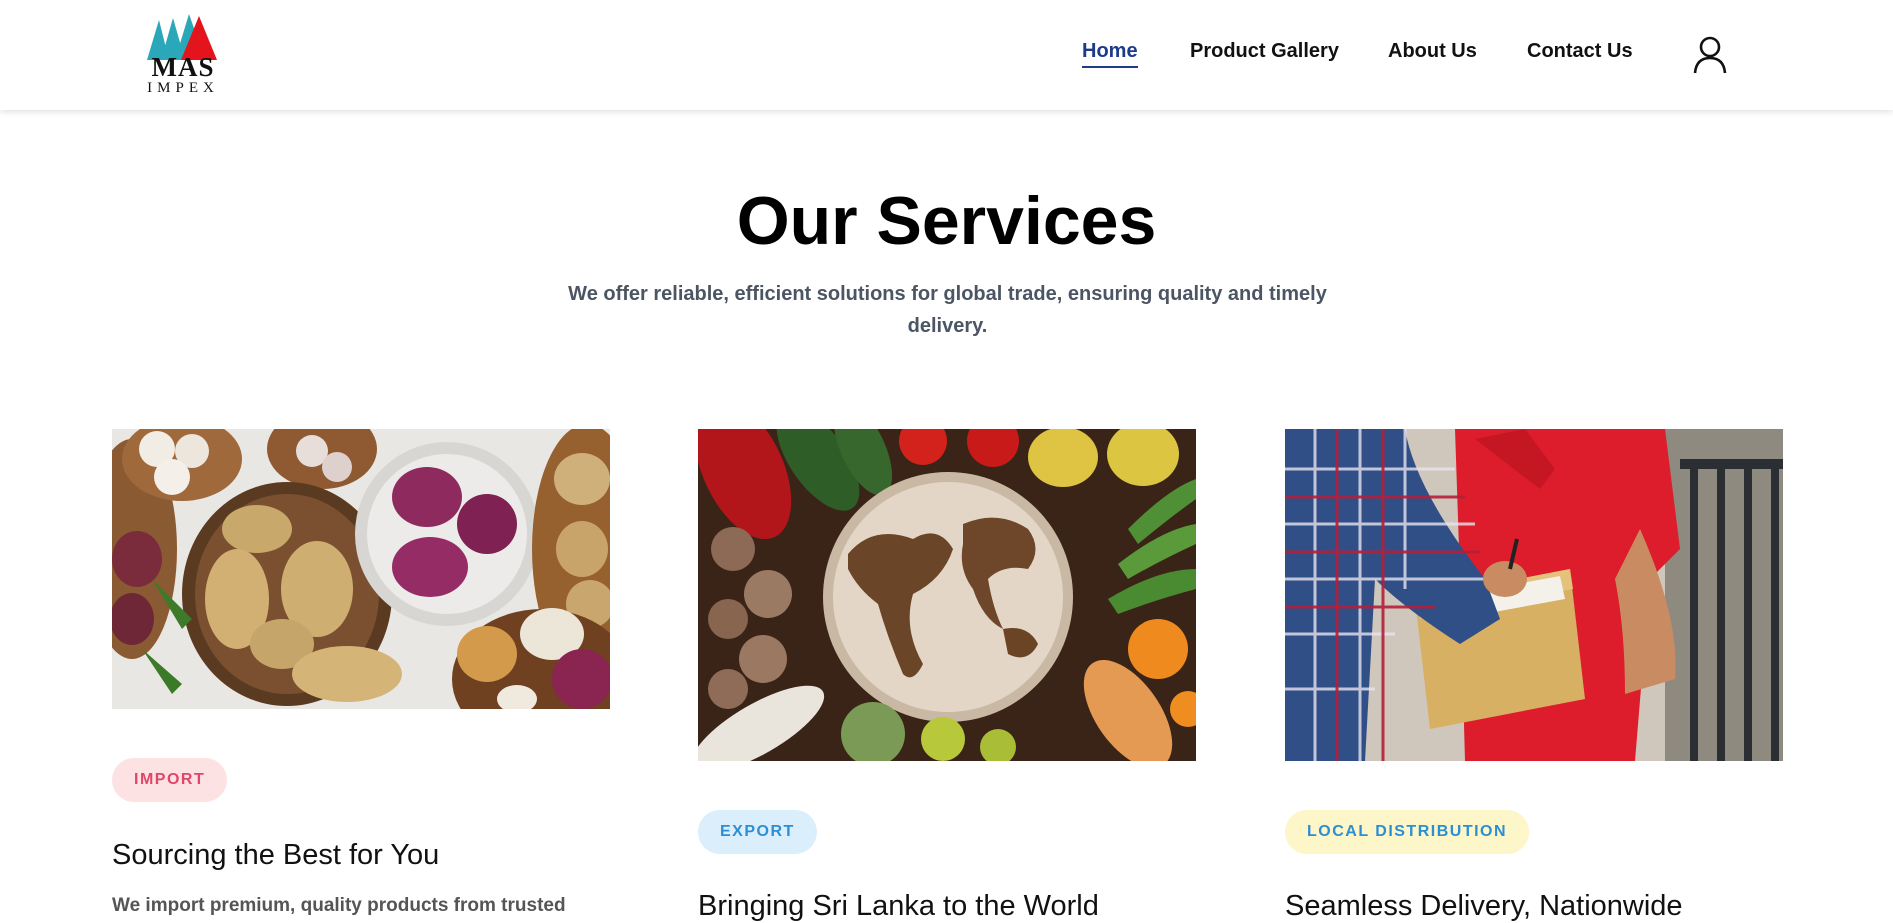 The image size is (1893, 923). I want to click on brand-name: MAS, so click(183, 67).